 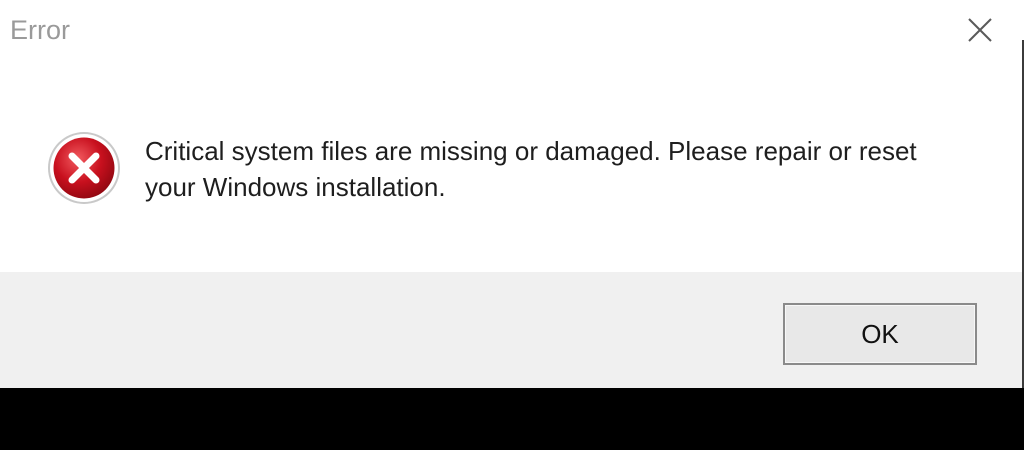 What do you see at coordinates (512, 31) in the screenshot?
I see `title-bar: Error` at bounding box center [512, 31].